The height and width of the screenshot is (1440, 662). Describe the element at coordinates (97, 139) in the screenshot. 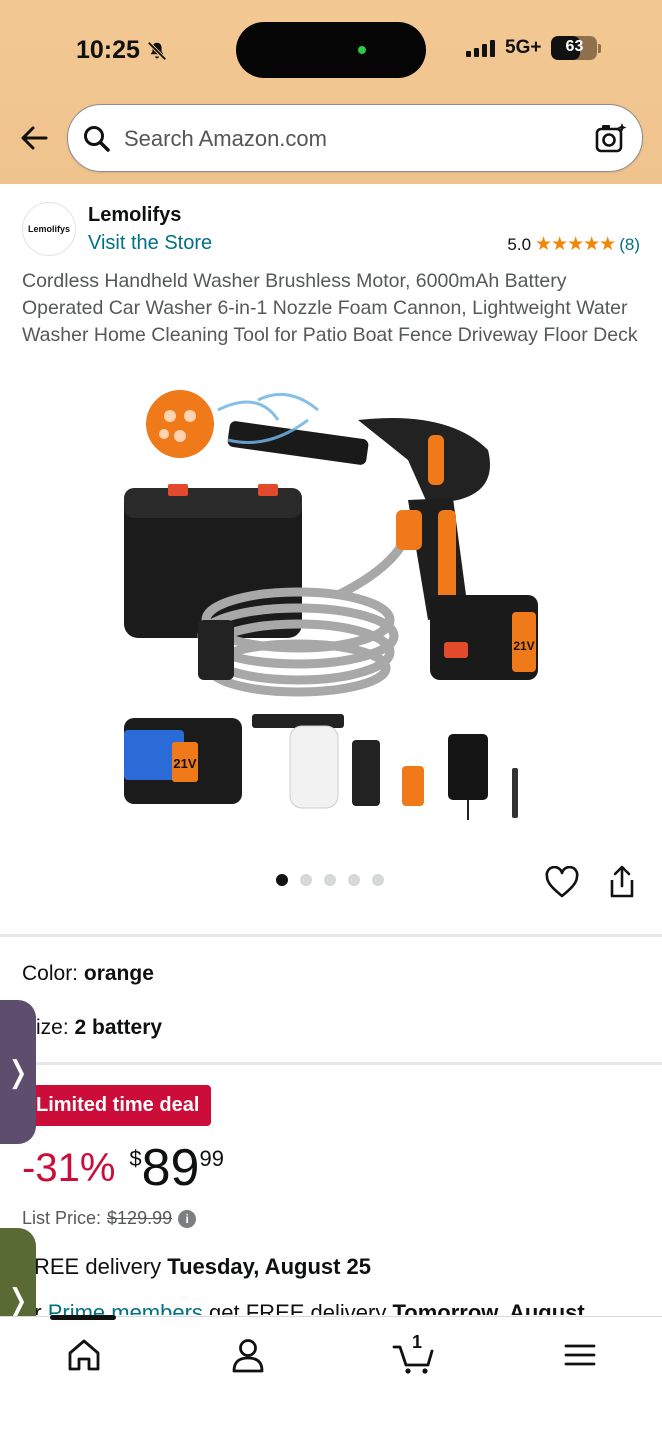

I see `search-icon` at that location.